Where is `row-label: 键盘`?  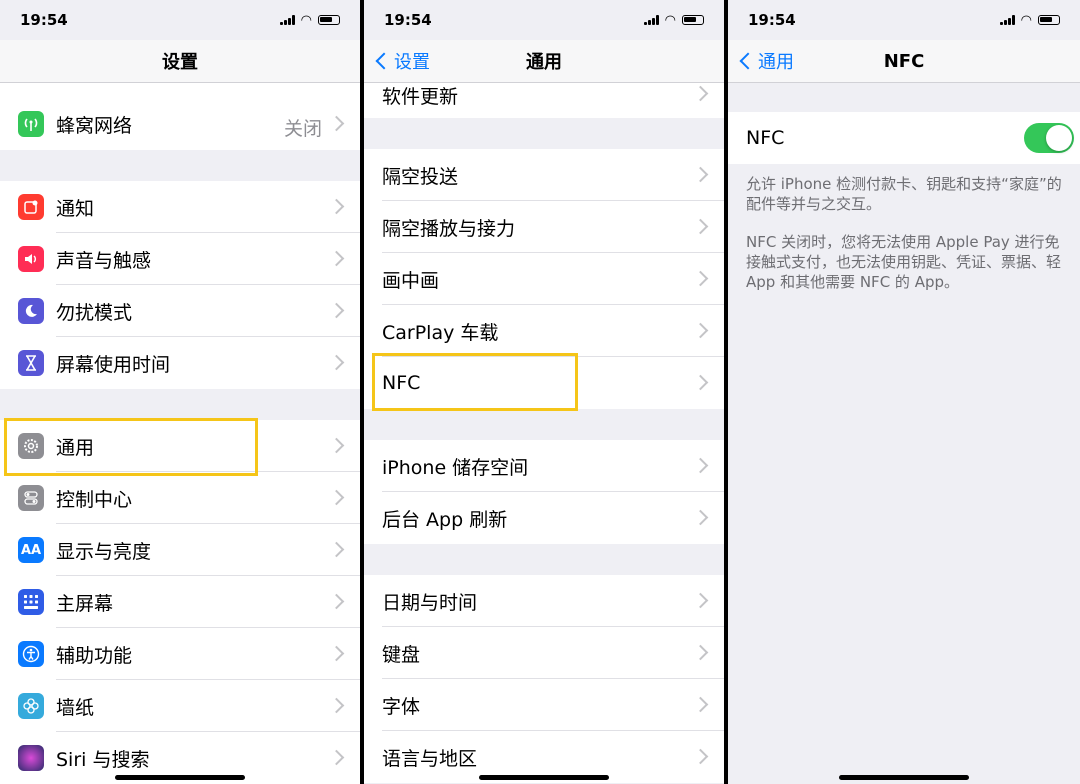
row-label: 键盘 is located at coordinates (401, 654).